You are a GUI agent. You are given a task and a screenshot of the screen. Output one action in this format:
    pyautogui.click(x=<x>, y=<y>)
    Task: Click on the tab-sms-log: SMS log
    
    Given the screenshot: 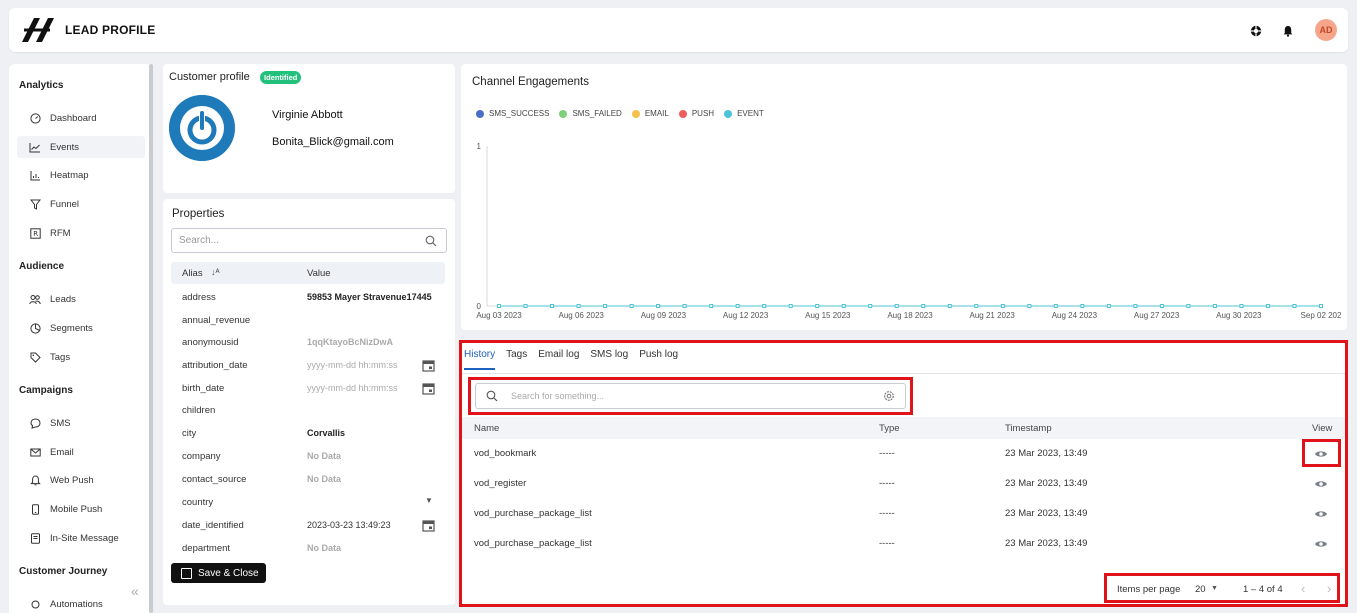 What is the action you would take?
    pyautogui.click(x=609, y=359)
    